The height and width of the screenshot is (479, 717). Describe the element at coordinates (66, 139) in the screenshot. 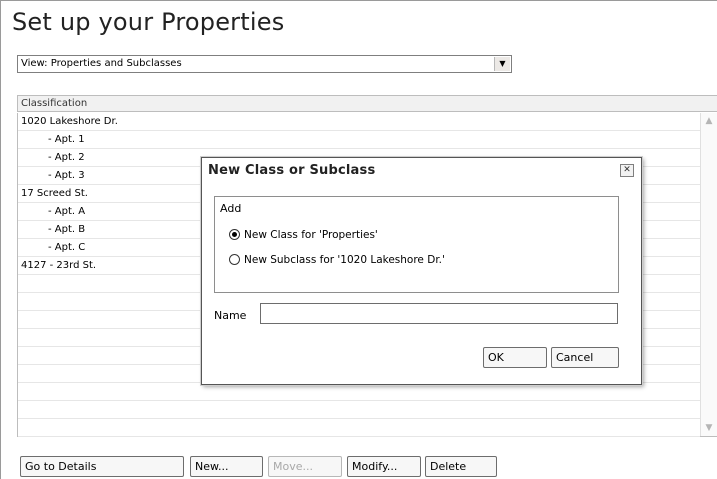

I see `list-row-label: - Apt. 1` at that location.